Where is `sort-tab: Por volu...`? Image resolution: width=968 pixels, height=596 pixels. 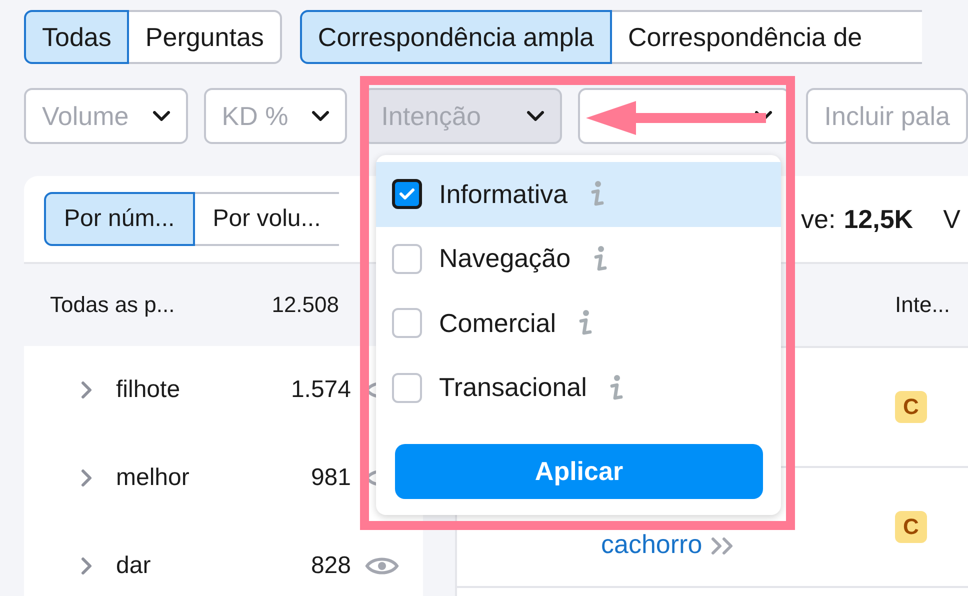 sort-tab: Por volu... is located at coordinates (266, 219).